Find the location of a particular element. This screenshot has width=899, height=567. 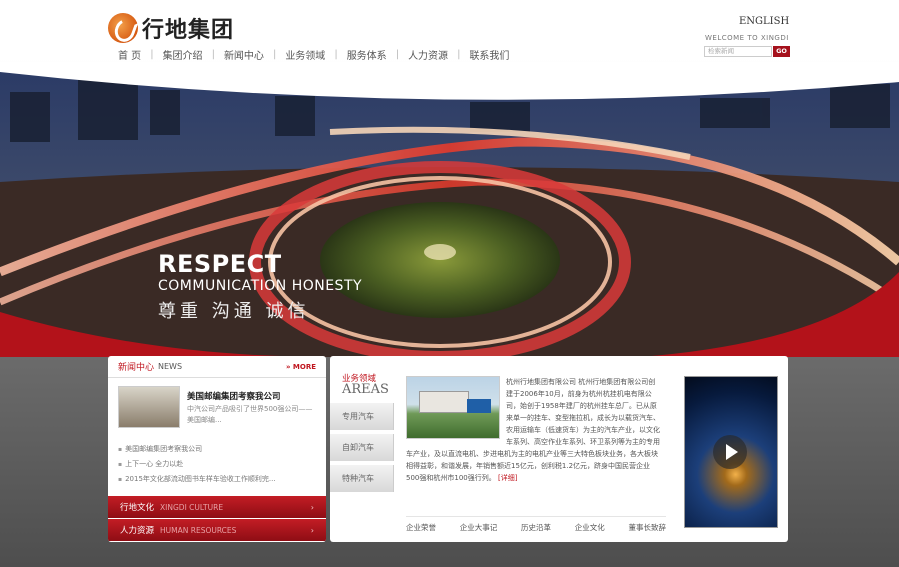

news-featured-image is located at coordinates (149, 407).